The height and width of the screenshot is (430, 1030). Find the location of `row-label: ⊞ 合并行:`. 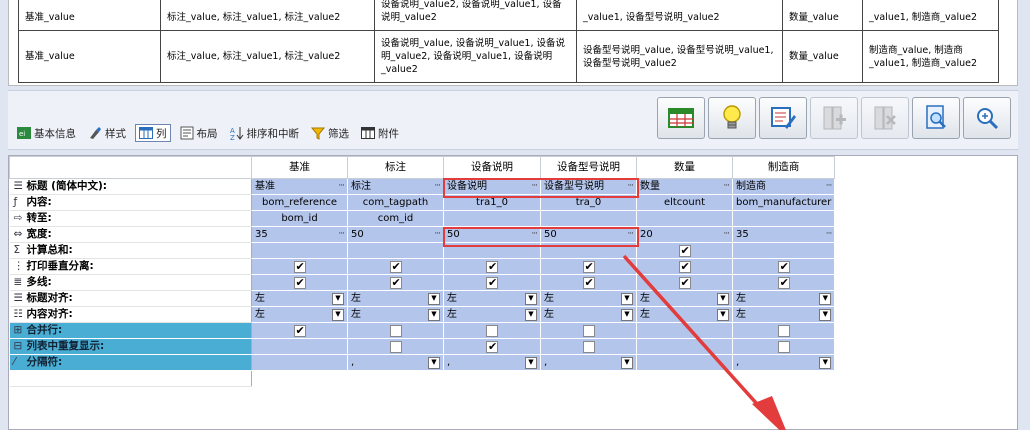

row-label: ⊞ 合并行: is located at coordinates (130, 330).